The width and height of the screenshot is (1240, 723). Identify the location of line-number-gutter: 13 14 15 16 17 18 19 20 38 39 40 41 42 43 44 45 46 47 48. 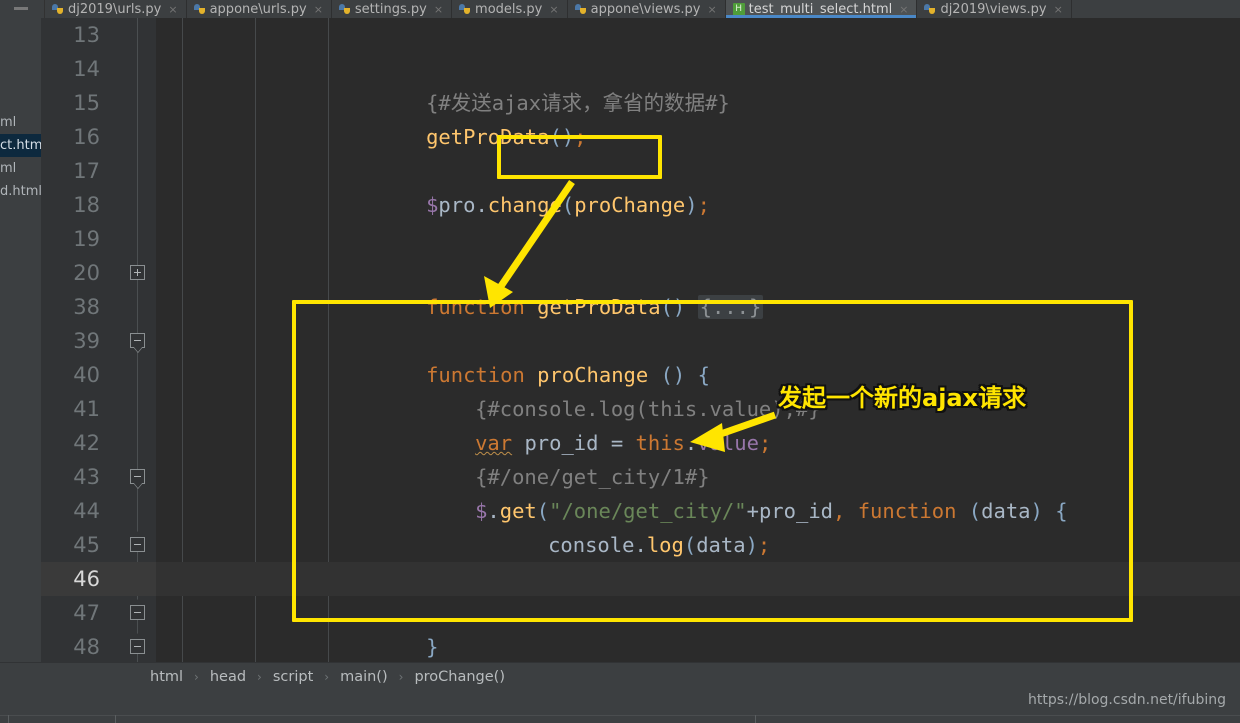
(98, 347).